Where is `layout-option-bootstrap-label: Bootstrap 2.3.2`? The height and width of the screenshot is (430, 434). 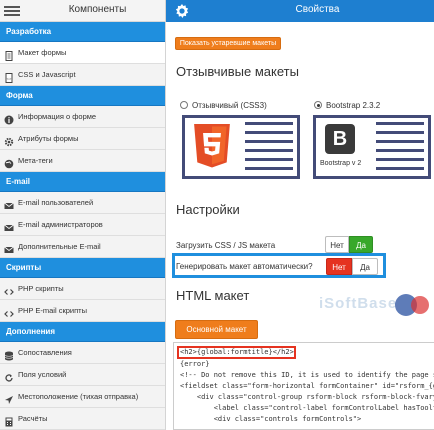 layout-option-bootstrap-label: Bootstrap 2.3.2 is located at coordinates (353, 105).